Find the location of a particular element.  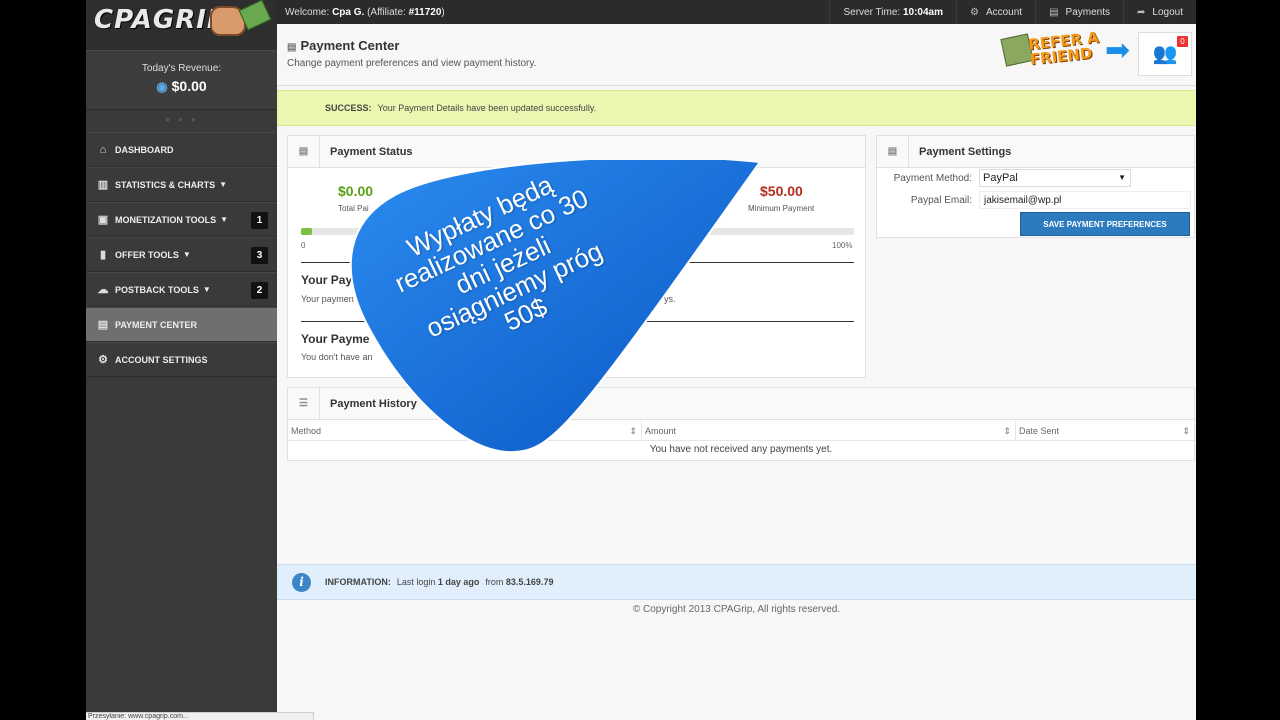

payment-method-select: PayPal ▼ is located at coordinates (1055, 178).